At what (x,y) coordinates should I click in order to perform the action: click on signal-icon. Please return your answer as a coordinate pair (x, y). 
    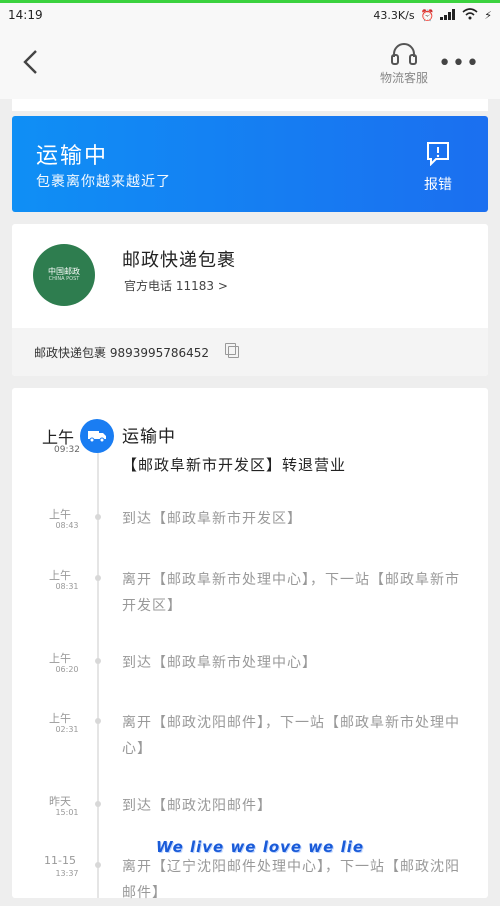
    Looking at the image, I should click on (448, 15).